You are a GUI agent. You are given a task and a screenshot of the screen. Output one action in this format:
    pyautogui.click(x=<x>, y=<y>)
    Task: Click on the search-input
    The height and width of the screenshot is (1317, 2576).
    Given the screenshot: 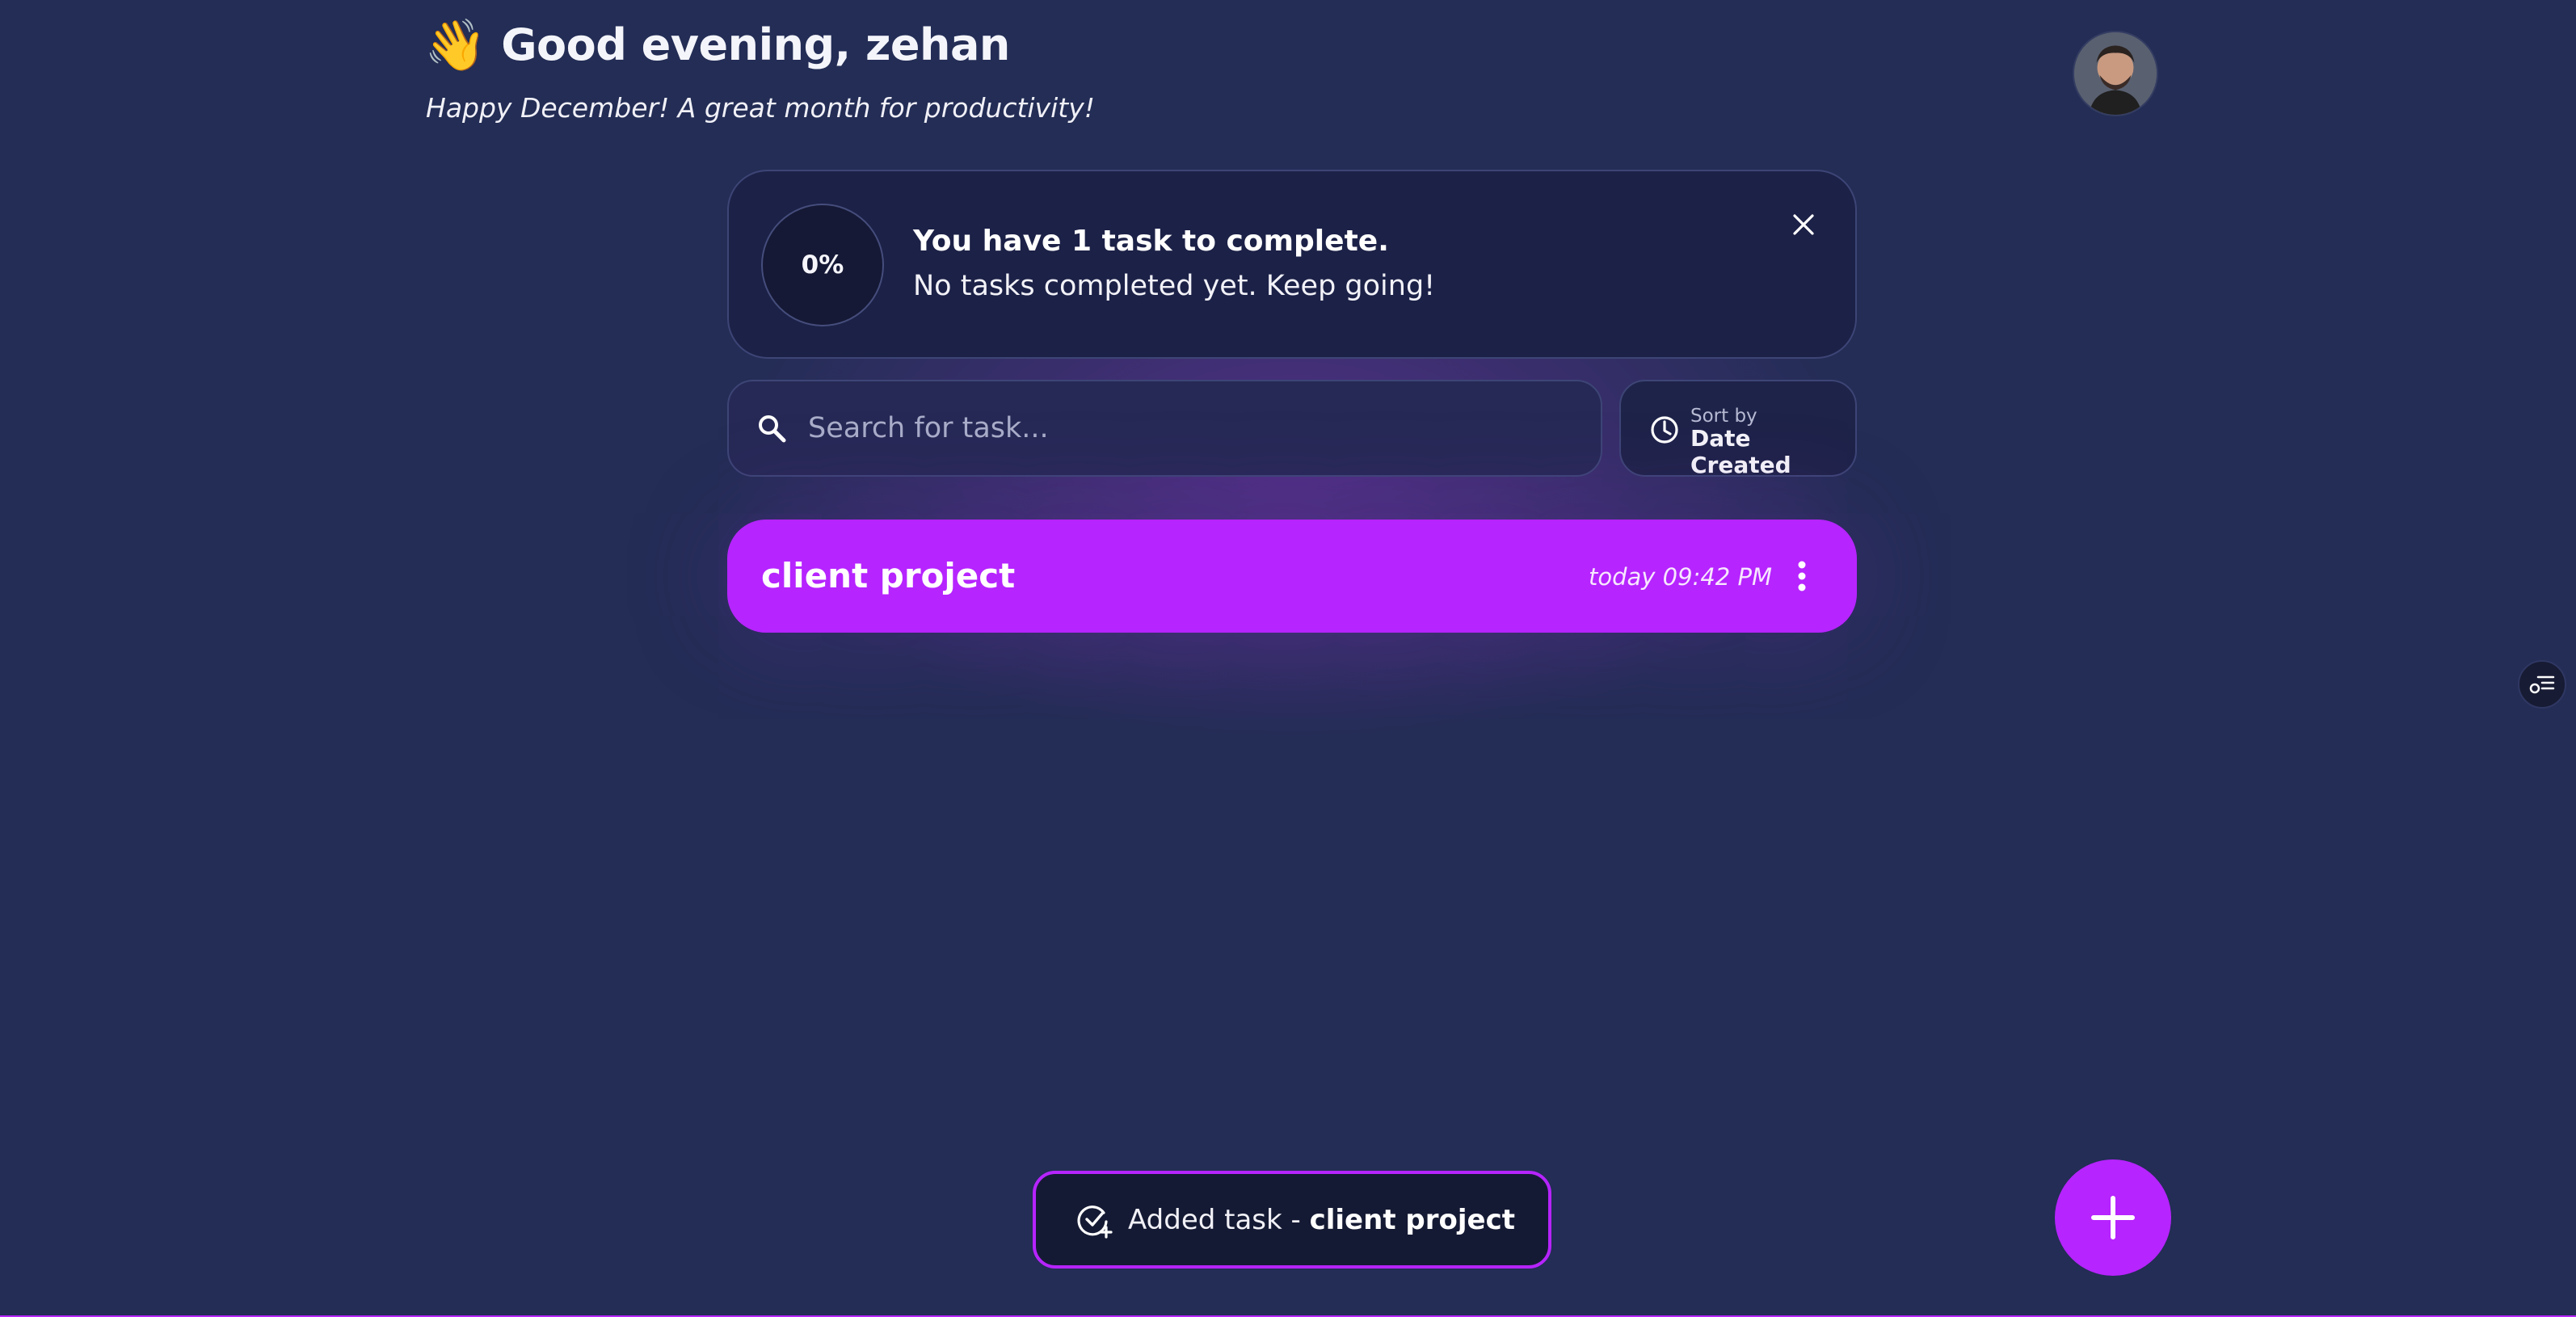 What is the action you would take?
    pyautogui.click(x=1203, y=428)
    